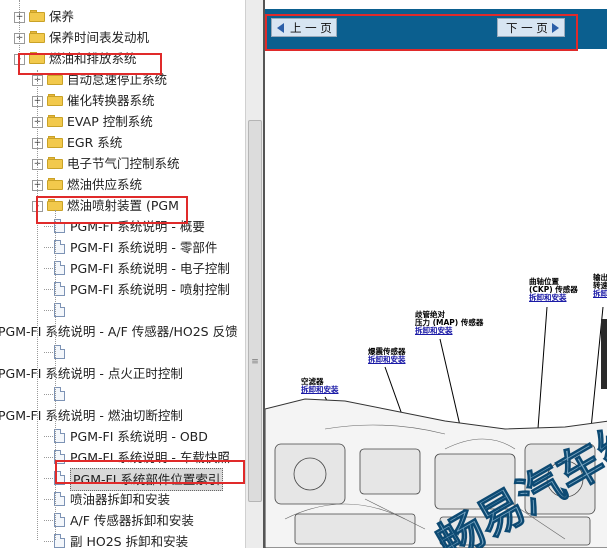 The height and width of the screenshot is (548, 607). What do you see at coordinates (144, 247) in the screenshot?
I see `tree-item-label: PGM-FI 系统说明 - 零部件` at bounding box center [144, 247].